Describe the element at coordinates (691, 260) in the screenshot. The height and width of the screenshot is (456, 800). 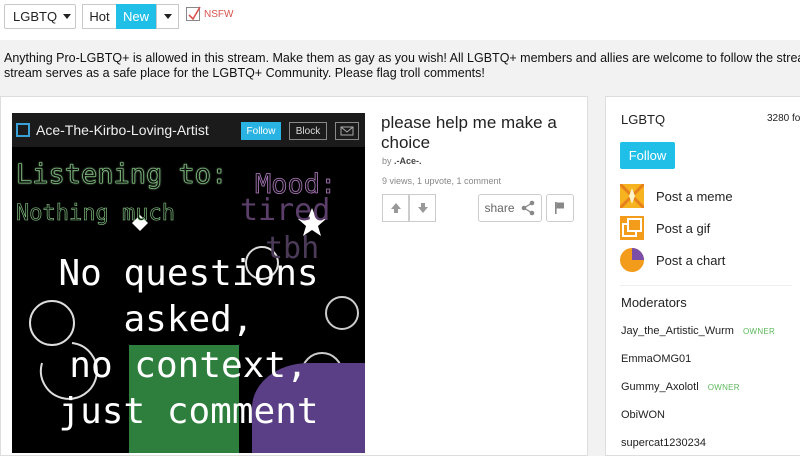
I see `post-chart-label: Post a chart` at that location.